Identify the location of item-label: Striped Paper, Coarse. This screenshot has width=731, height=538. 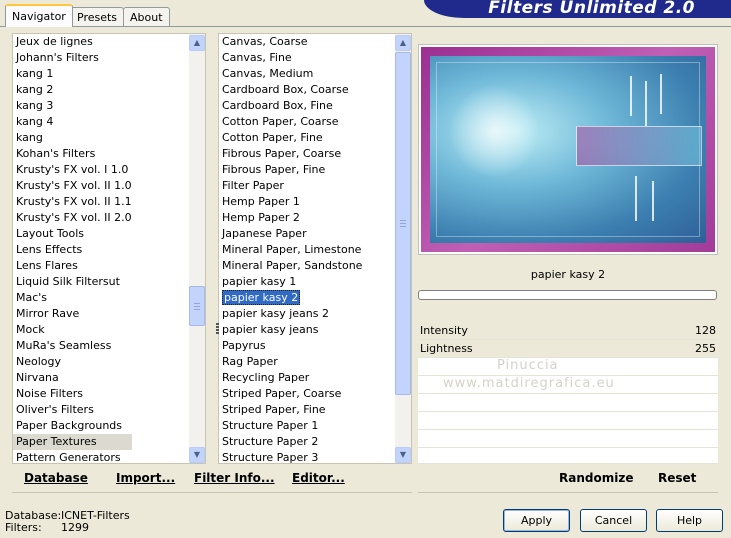
(282, 393).